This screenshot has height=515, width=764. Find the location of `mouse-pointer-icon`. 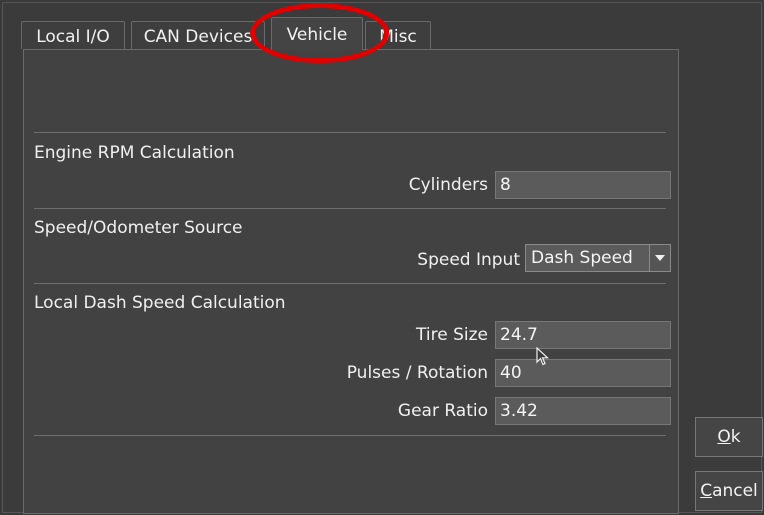

mouse-pointer-icon is located at coordinates (543, 356).